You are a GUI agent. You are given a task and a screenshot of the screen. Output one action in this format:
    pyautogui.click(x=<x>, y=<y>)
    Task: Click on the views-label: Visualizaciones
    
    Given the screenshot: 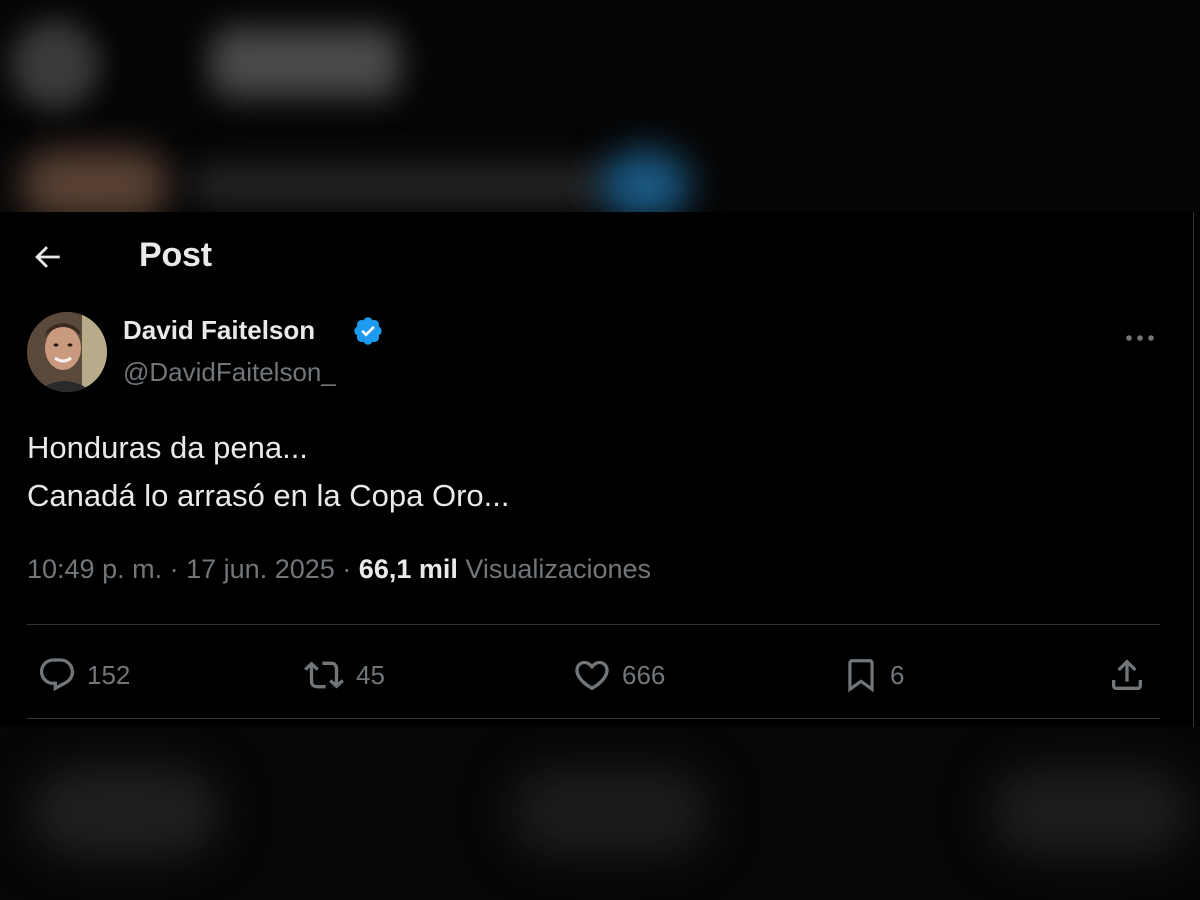 What is the action you would take?
    pyautogui.click(x=558, y=569)
    